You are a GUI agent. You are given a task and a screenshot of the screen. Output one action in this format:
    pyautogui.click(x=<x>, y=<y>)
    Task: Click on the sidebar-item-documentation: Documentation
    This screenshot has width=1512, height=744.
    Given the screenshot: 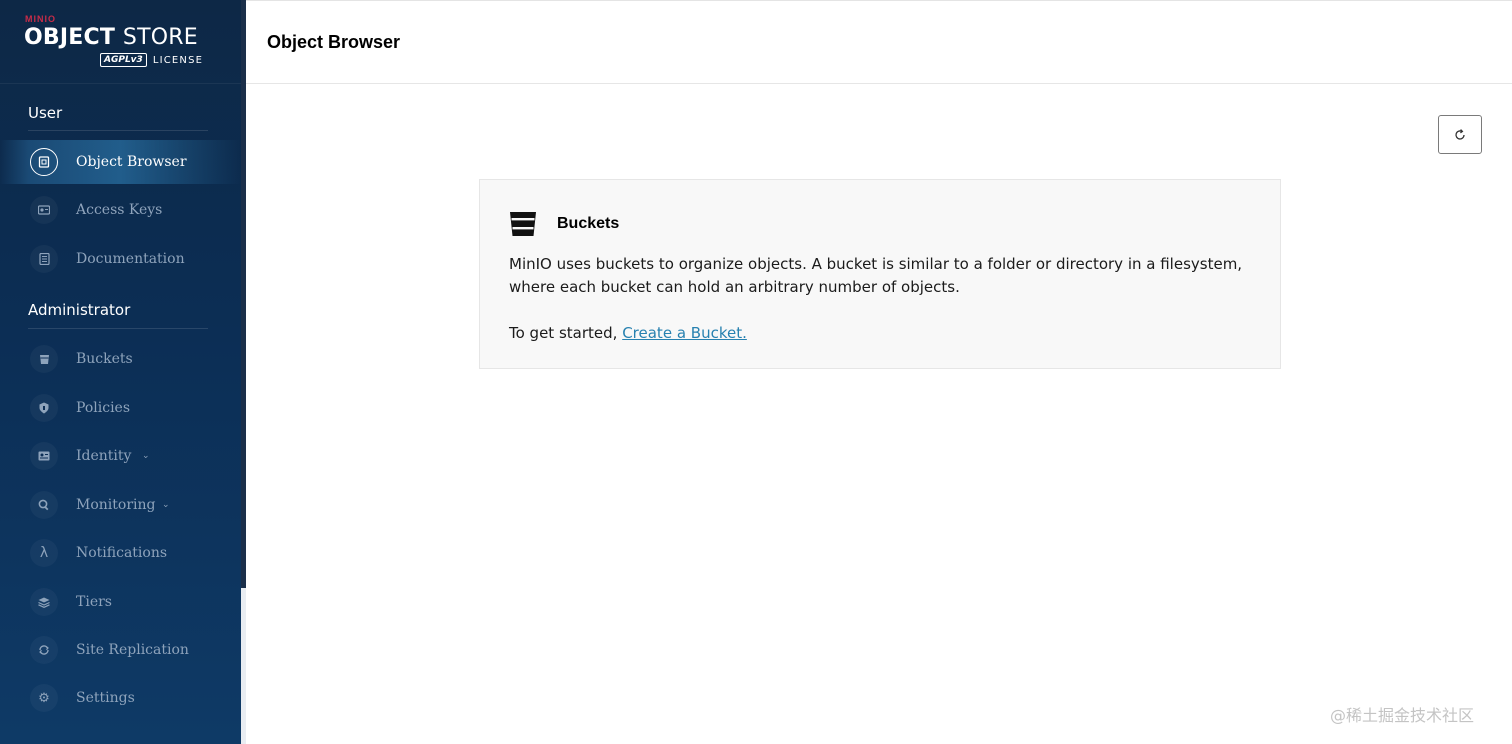 What is the action you would take?
    pyautogui.click(x=120, y=259)
    